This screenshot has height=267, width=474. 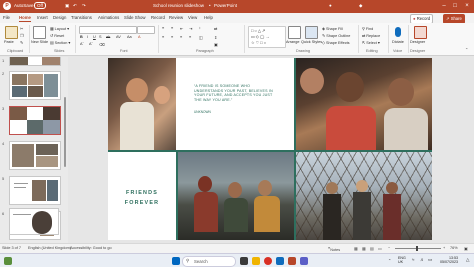 I want to click on zoom-slider-thumb, so click(x=417, y=248).